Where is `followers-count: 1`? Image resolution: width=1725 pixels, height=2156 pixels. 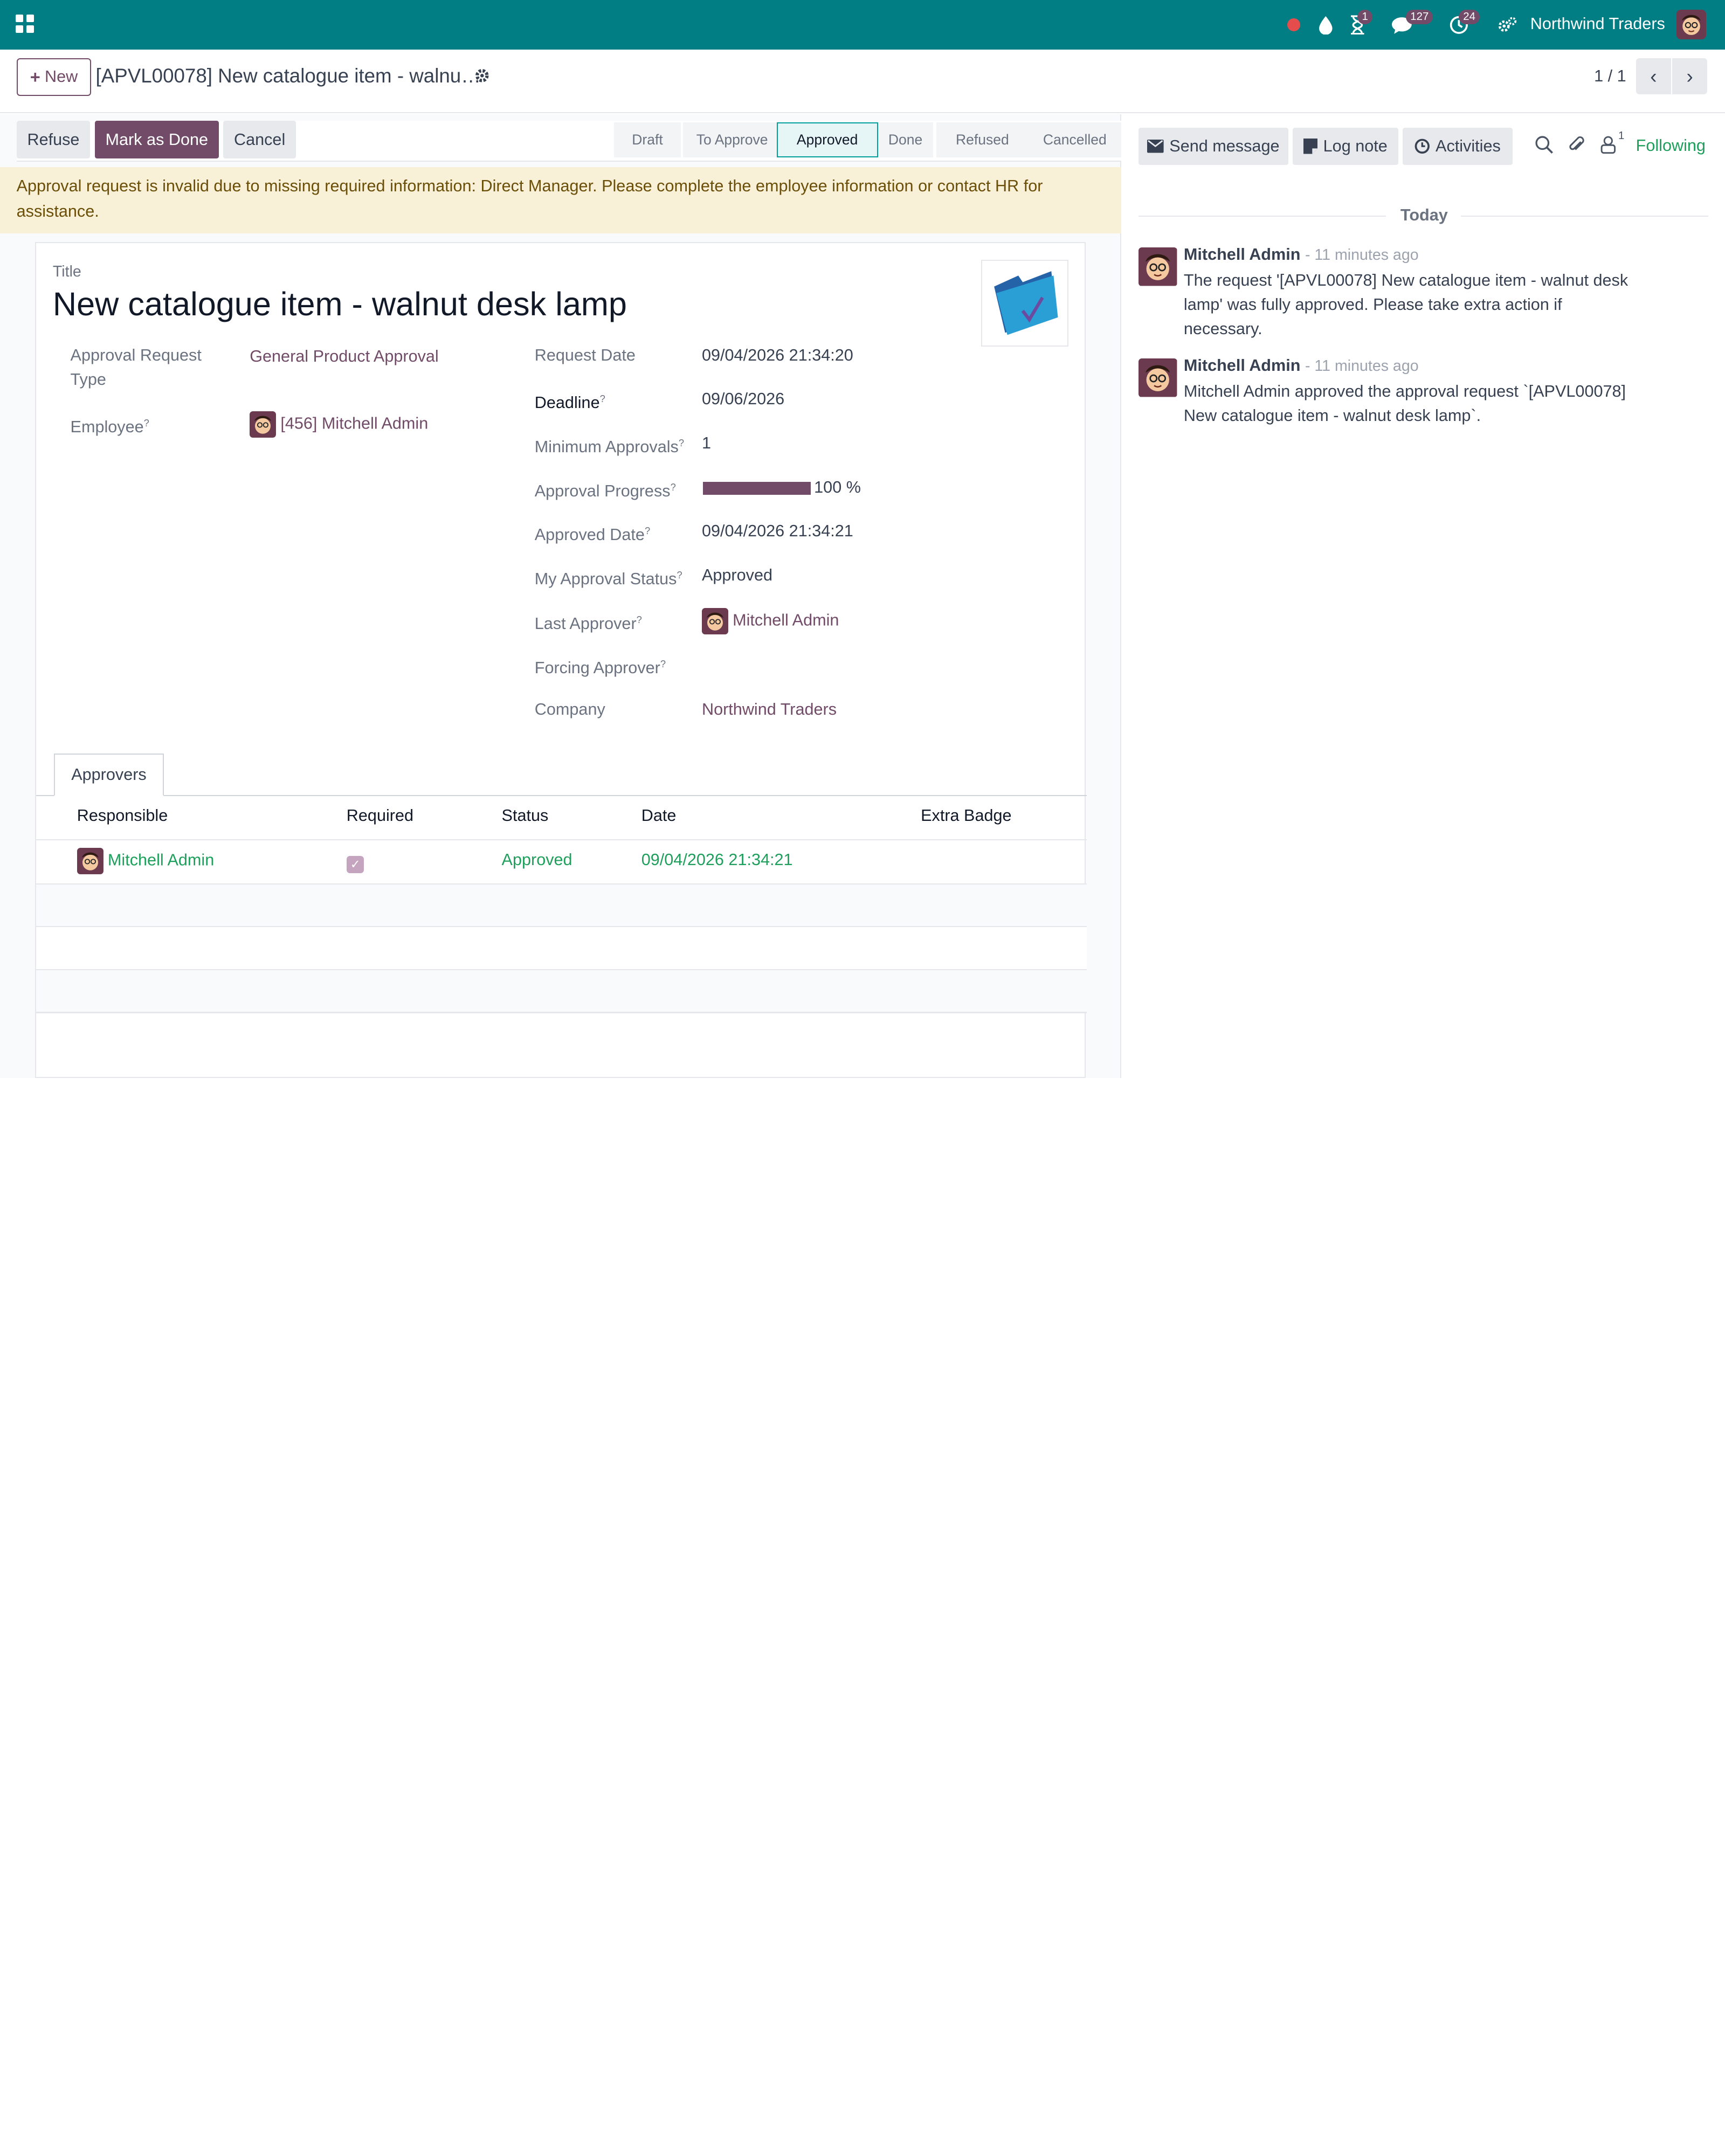 followers-count: 1 is located at coordinates (1621, 135).